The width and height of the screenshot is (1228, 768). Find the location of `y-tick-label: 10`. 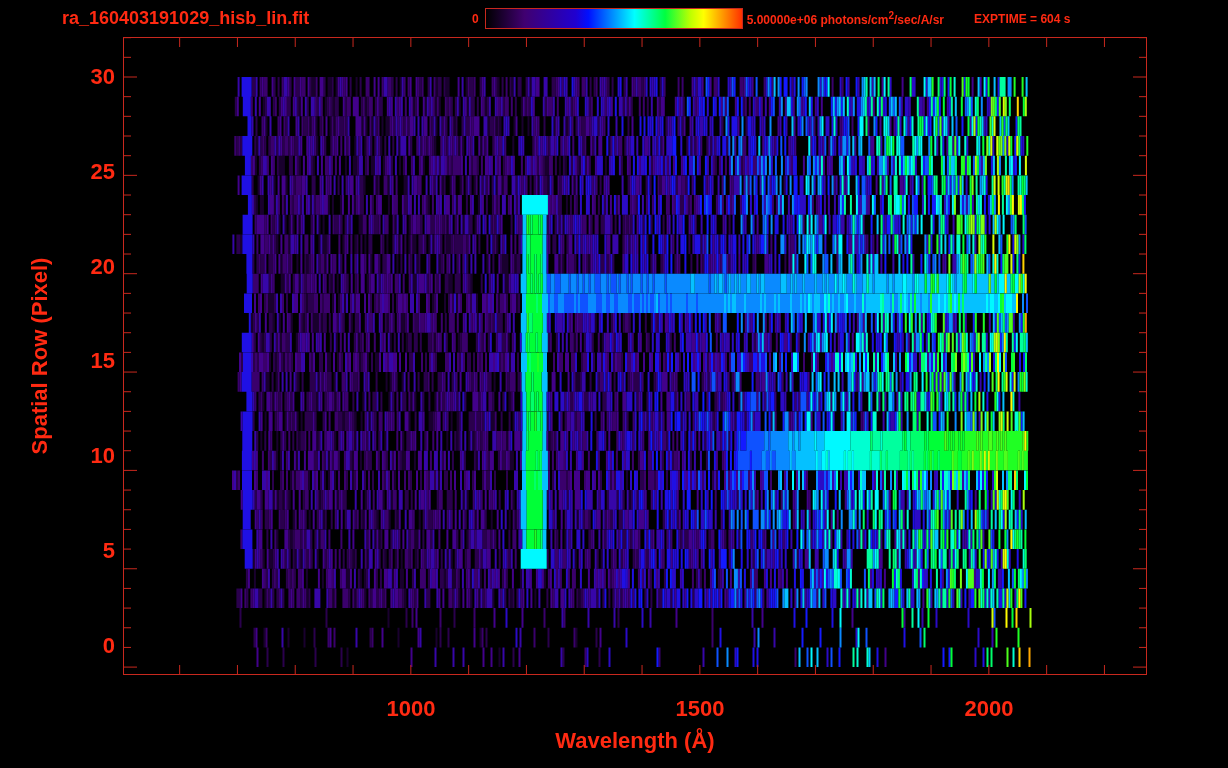

y-tick-label: 10 is located at coordinates (102, 456).